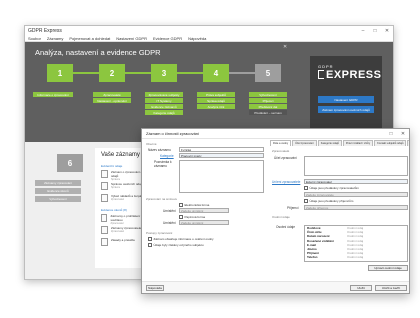 The height and width of the screenshot is (318, 420). I want to click on step-1-button: Informace o zpracování, so click(53, 94).